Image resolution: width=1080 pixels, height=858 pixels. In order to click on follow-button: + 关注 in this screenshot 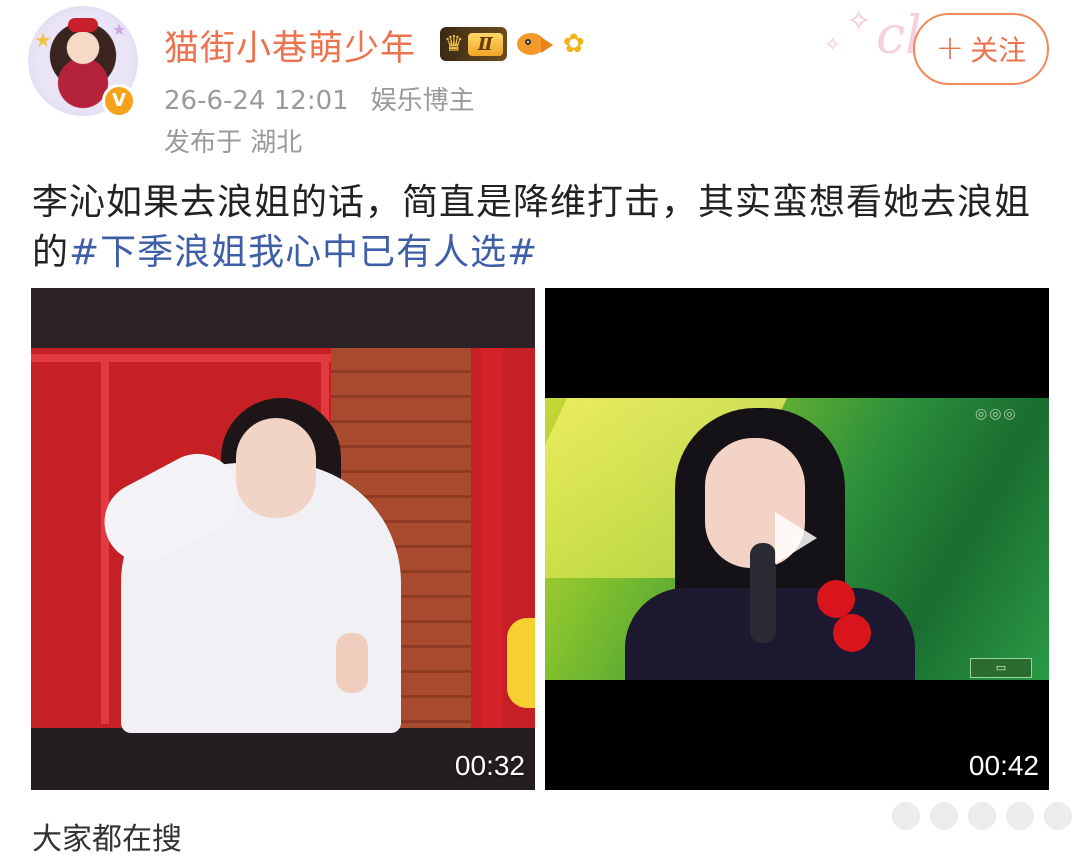, I will do `click(981, 49)`.